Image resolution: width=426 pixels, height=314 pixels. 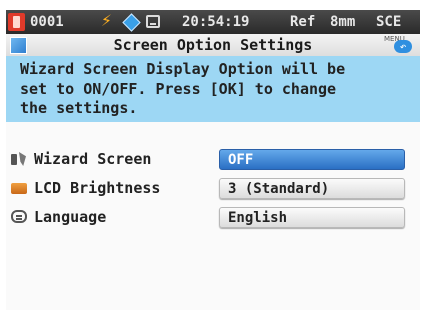 What do you see at coordinates (312, 217) in the screenshot?
I see `language-value-field: English` at bounding box center [312, 217].